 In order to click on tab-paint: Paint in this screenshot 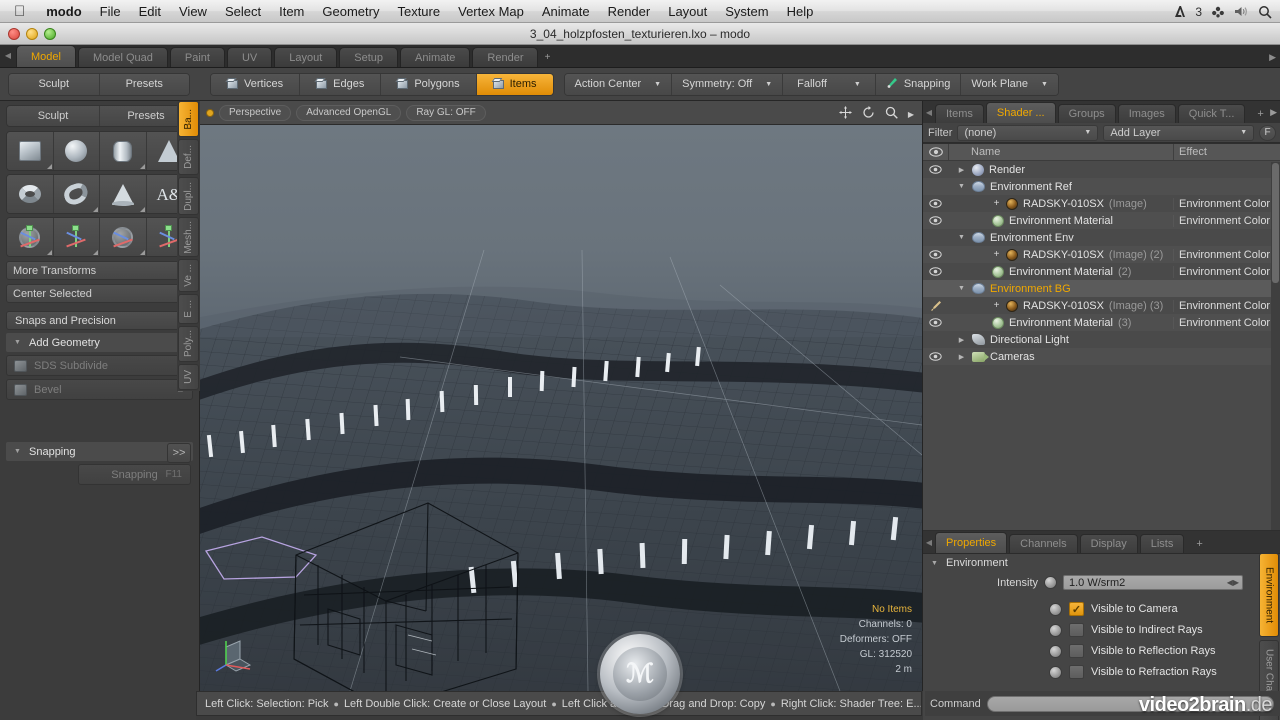, I will do `click(197, 57)`.